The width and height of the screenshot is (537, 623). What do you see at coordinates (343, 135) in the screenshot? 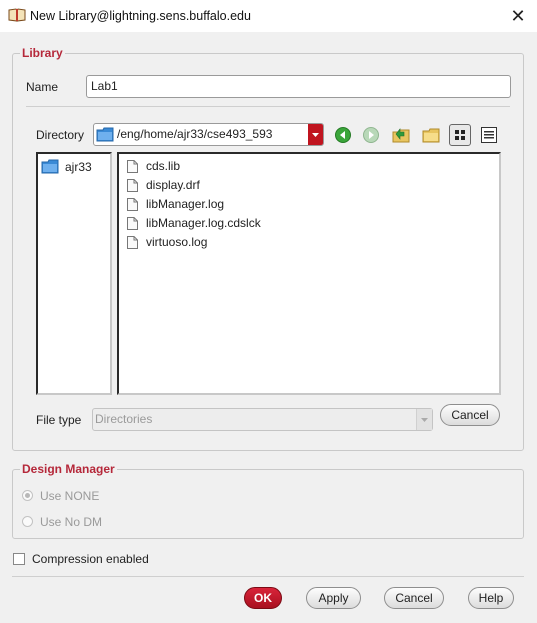
I see `back-icon` at bounding box center [343, 135].